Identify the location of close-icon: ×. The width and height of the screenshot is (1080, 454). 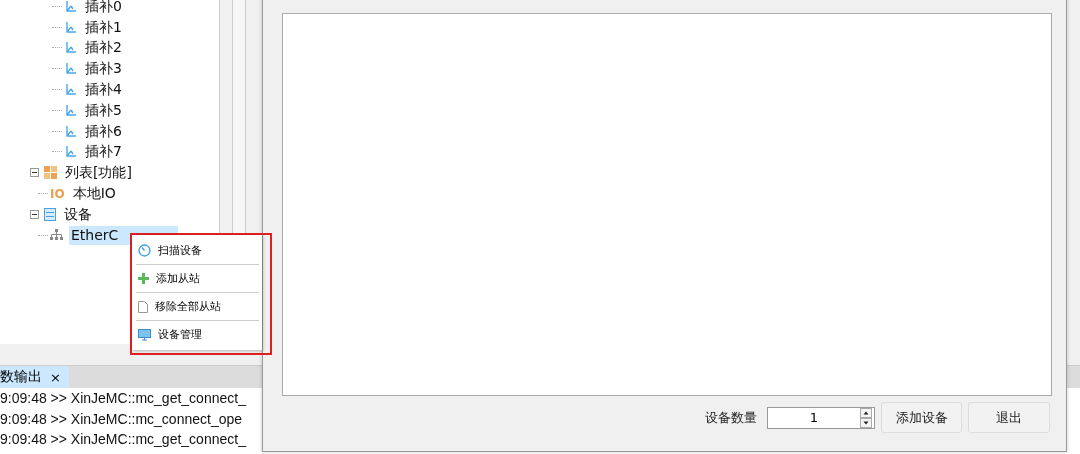
(55, 377).